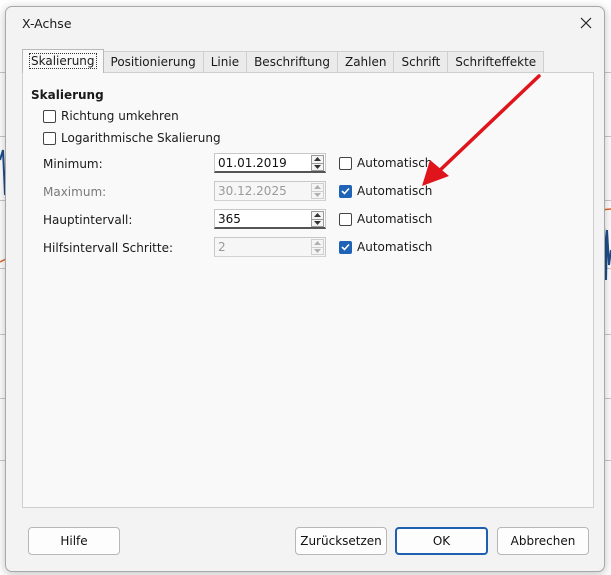 The image size is (611, 575). I want to click on maximum-label: Maximum:, so click(75, 192).